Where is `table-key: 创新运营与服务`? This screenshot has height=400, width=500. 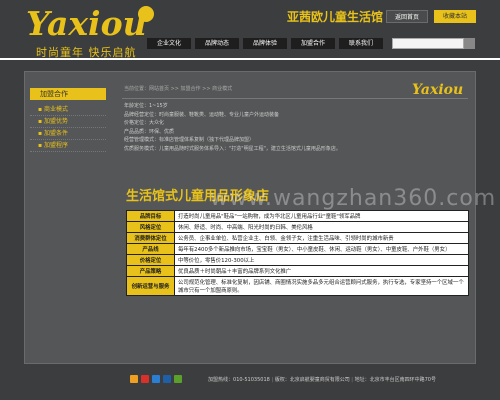
table-key: 创新运营与服务 is located at coordinates (150, 286).